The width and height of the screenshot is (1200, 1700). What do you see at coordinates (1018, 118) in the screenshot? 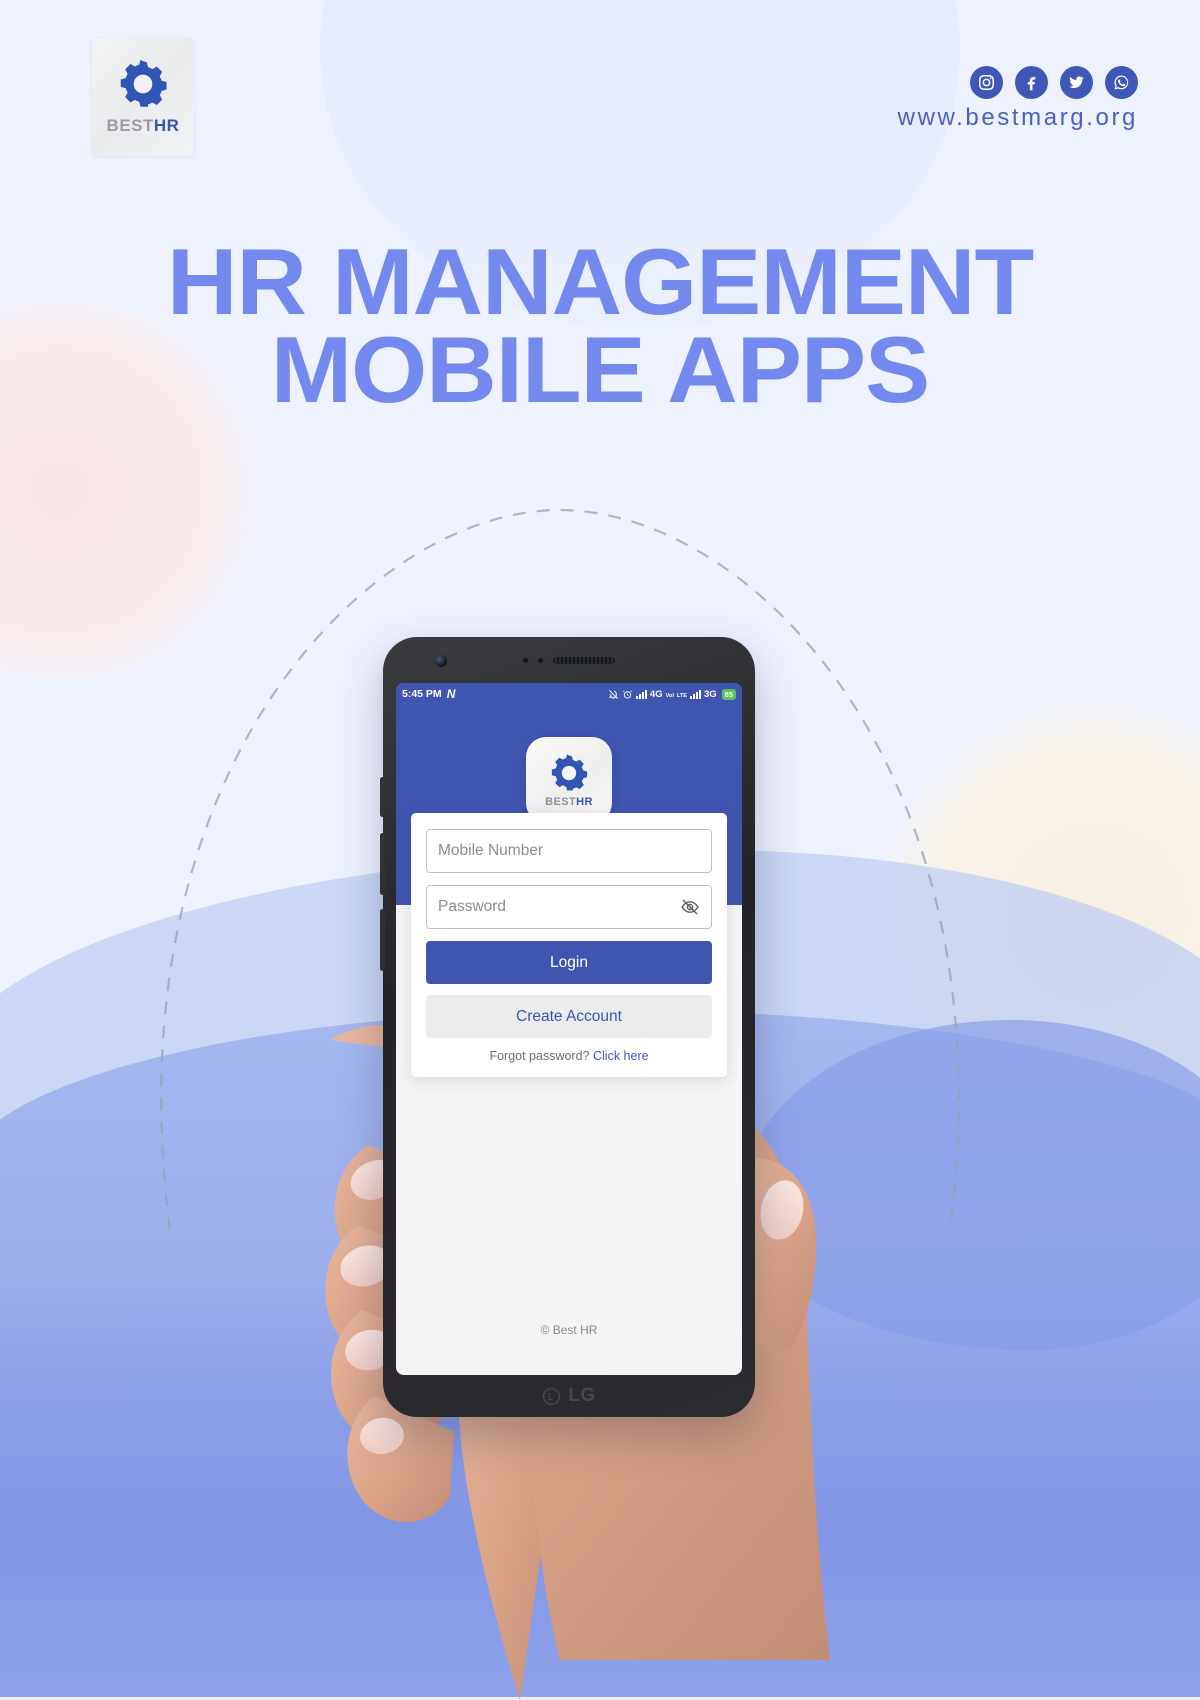
I see `website-url: www.bestmarg.org` at bounding box center [1018, 118].